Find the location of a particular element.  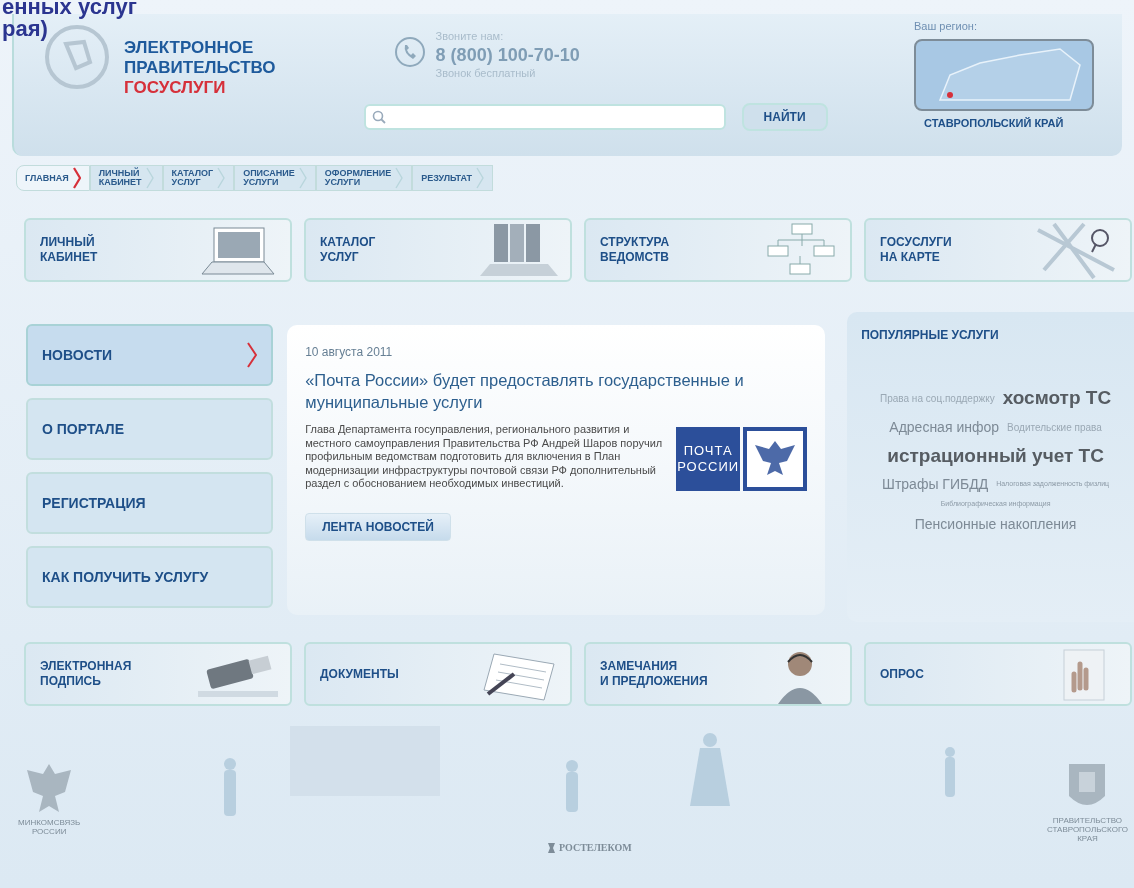

menu-tile: ОПРОС is located at coordinates (998, 674).